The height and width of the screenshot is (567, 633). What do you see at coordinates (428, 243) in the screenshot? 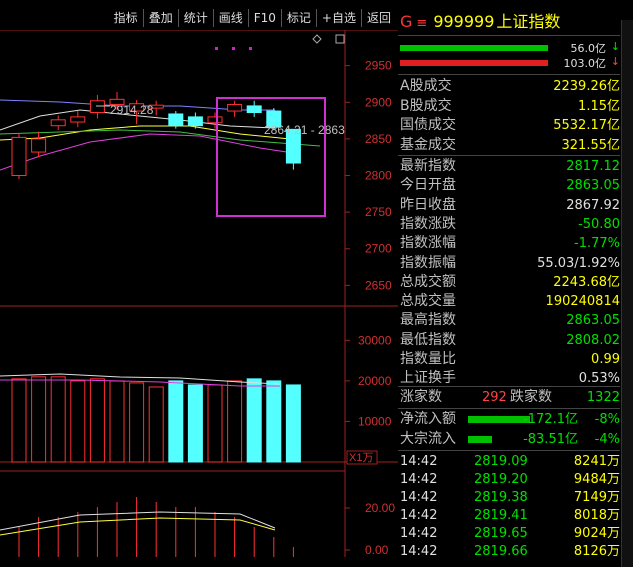
I see `info-label: 指数涨幅` at bounding box center [428, 243].